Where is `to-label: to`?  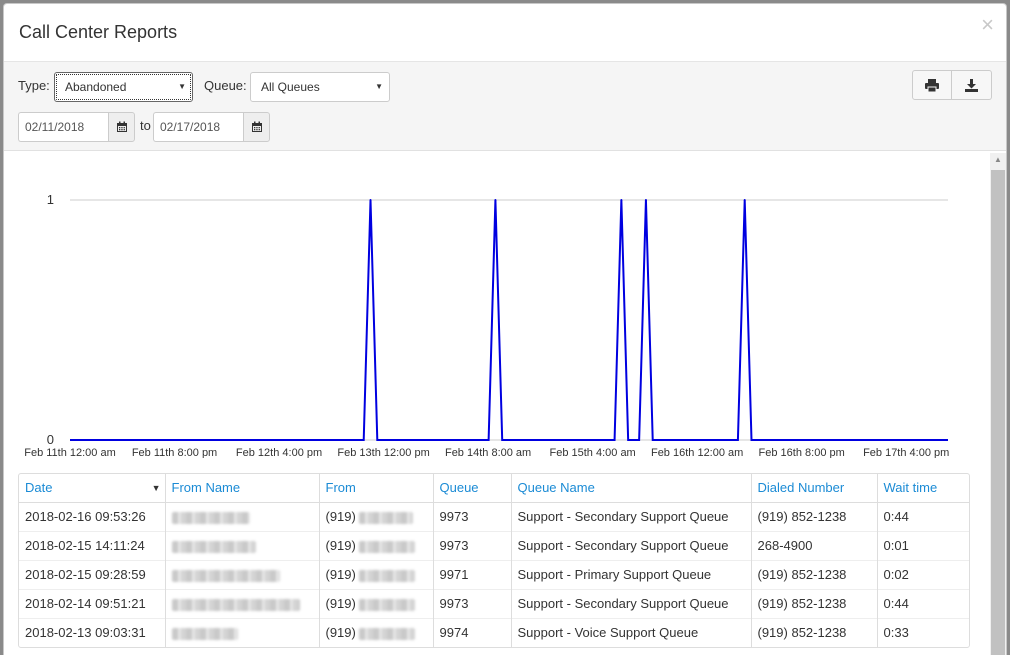 to-label: to is located at coordinates (145, 125).